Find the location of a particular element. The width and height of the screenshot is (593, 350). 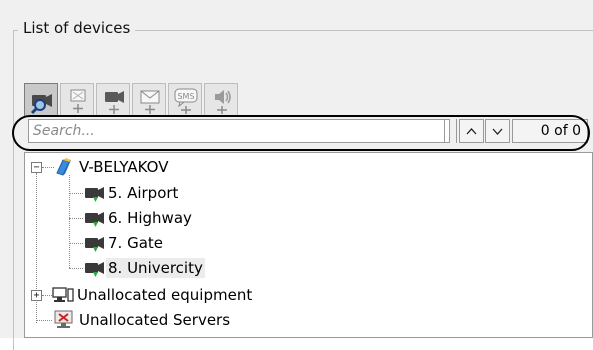

tree-node-unallocated-equipment: Unallocated equipment is located at coordinates (164, 295).